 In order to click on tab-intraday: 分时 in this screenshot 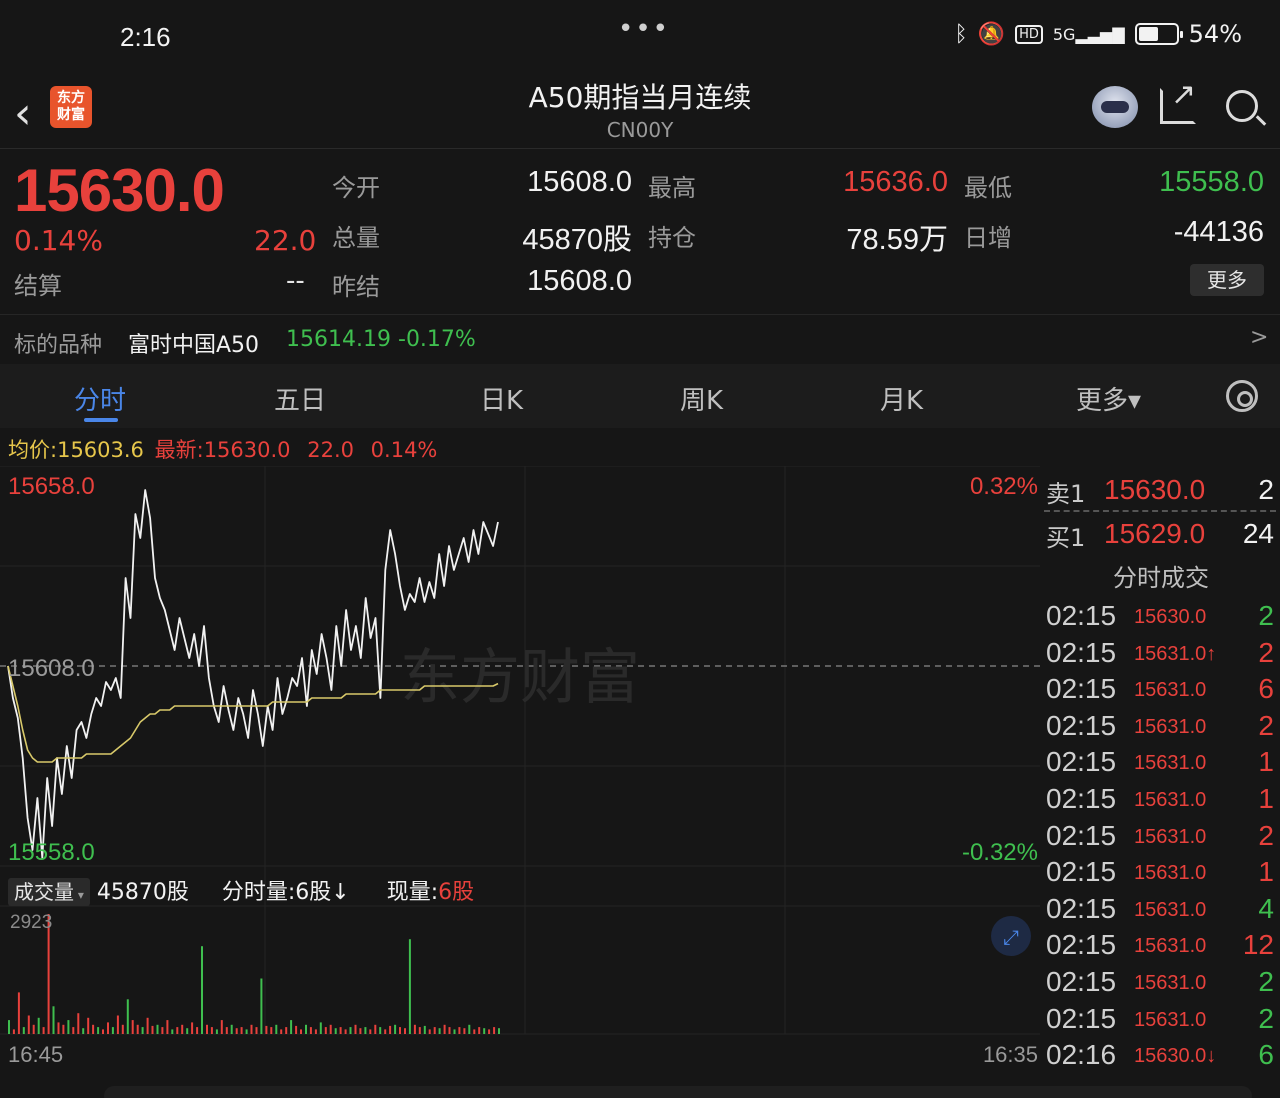, I will do `click(100, 398)`.